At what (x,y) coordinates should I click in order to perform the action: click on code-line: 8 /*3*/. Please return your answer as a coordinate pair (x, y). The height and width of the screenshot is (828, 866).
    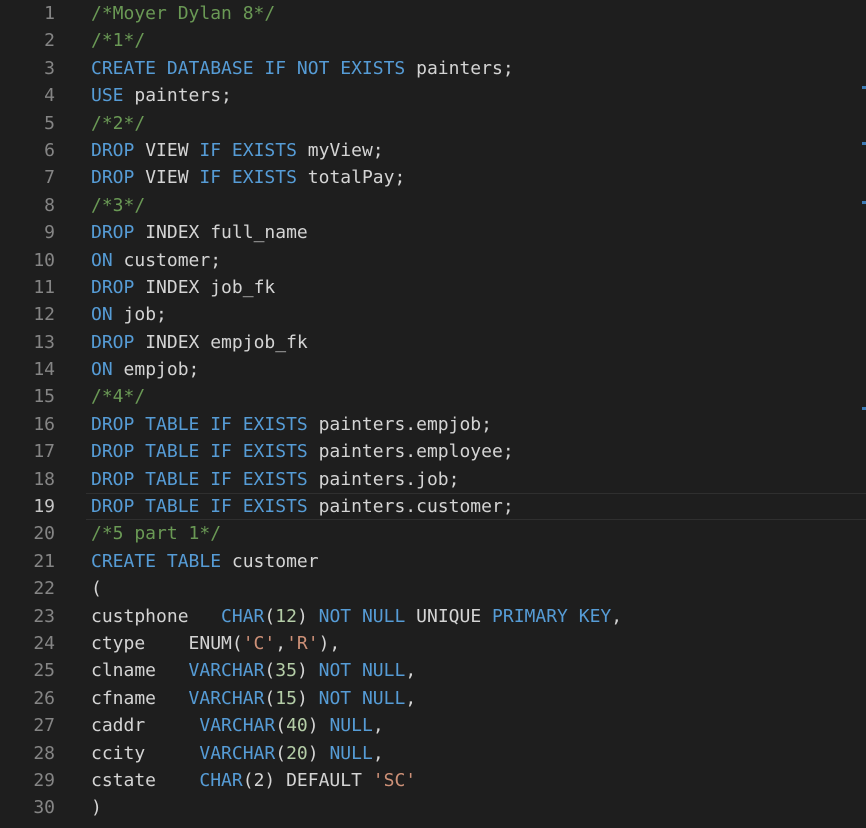
    Looking at the image, I should click on (433, 205).